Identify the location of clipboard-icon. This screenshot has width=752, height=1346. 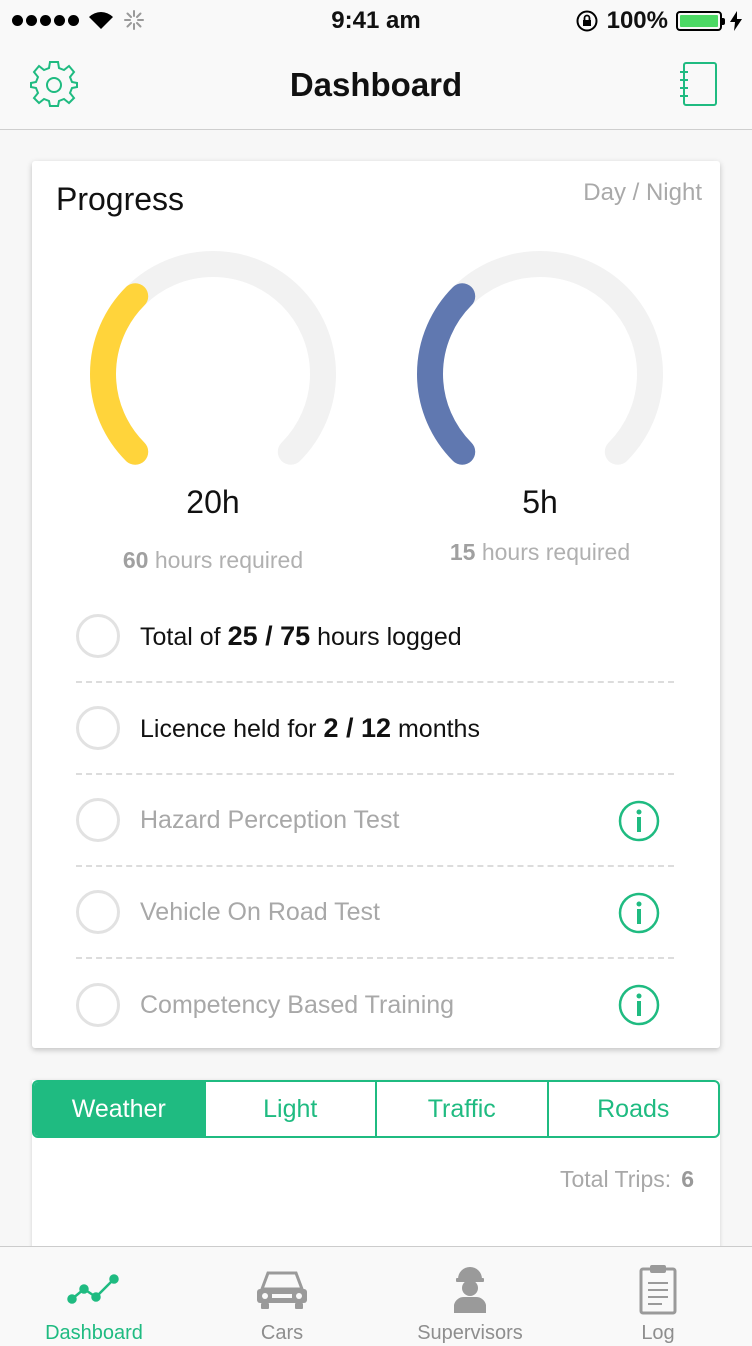
(658, 1290).